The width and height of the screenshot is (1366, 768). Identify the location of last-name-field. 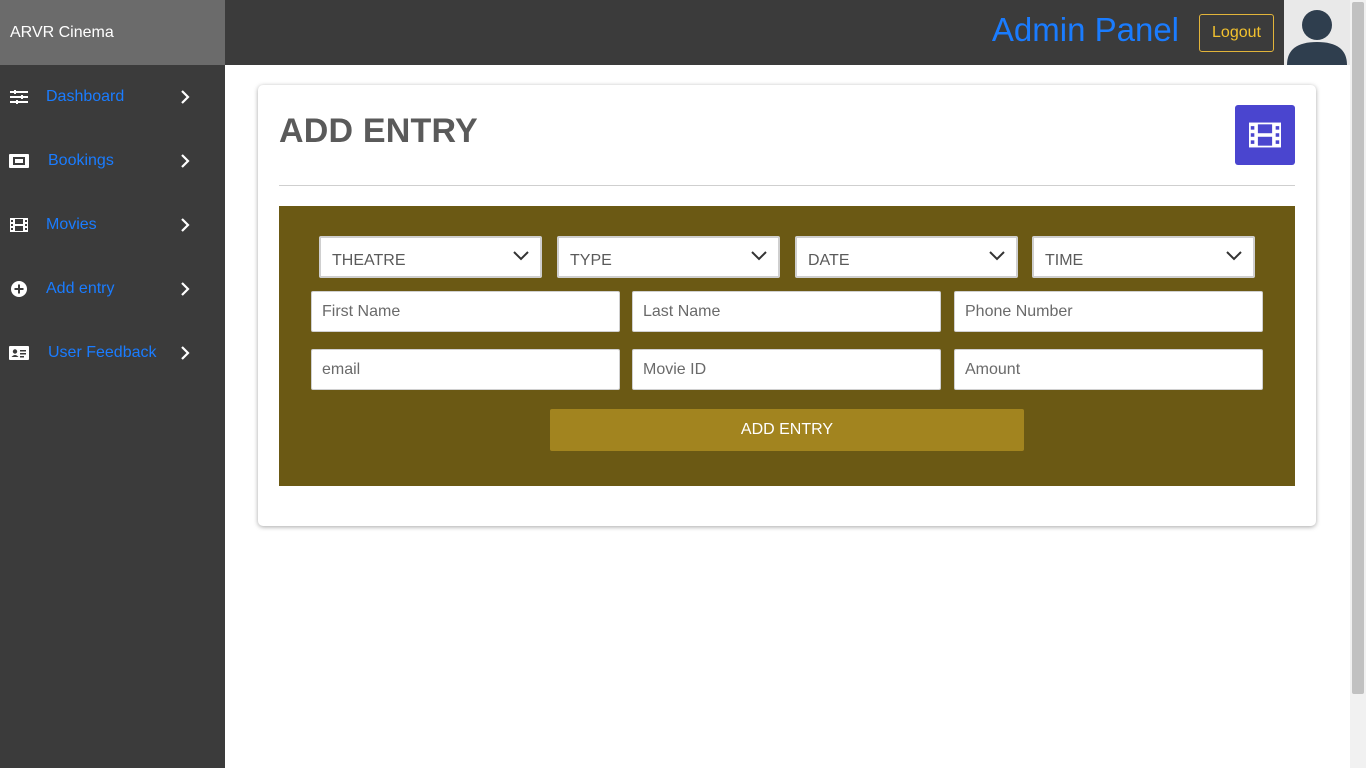
(786, 311).